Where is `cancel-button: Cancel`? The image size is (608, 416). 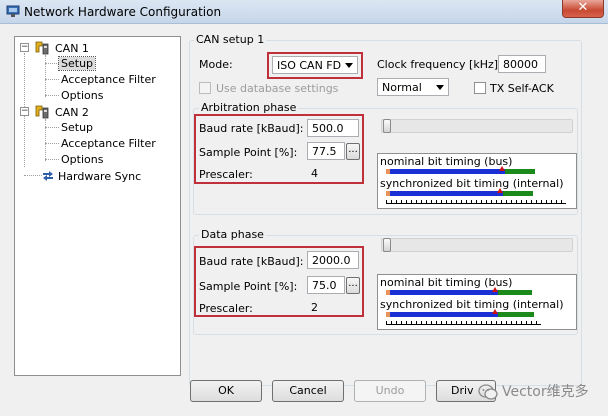 cancel-button: Cancel is located at coordinates (308, 391).